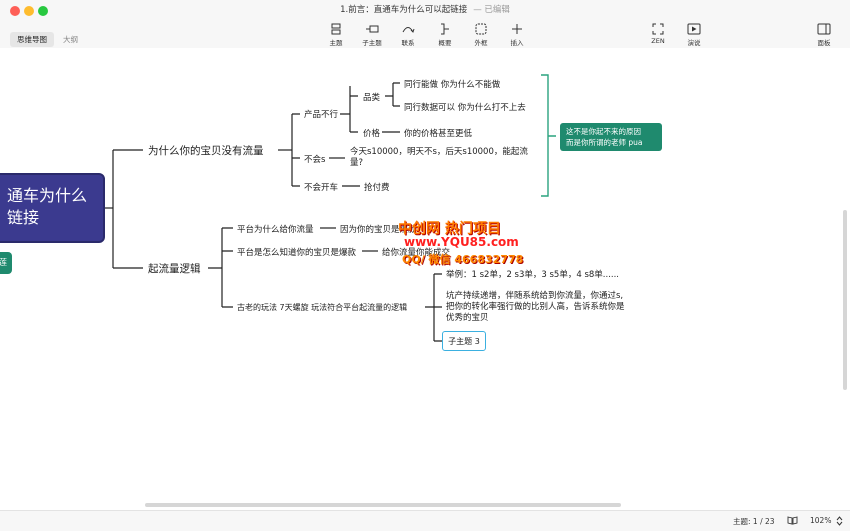  What do you see at coordinates (439, 152) in the screenshot?
I see `topic-not-s-line1: 今天s10000，明天不s，后天s10000，能起流` at bounding box center [439, 152].